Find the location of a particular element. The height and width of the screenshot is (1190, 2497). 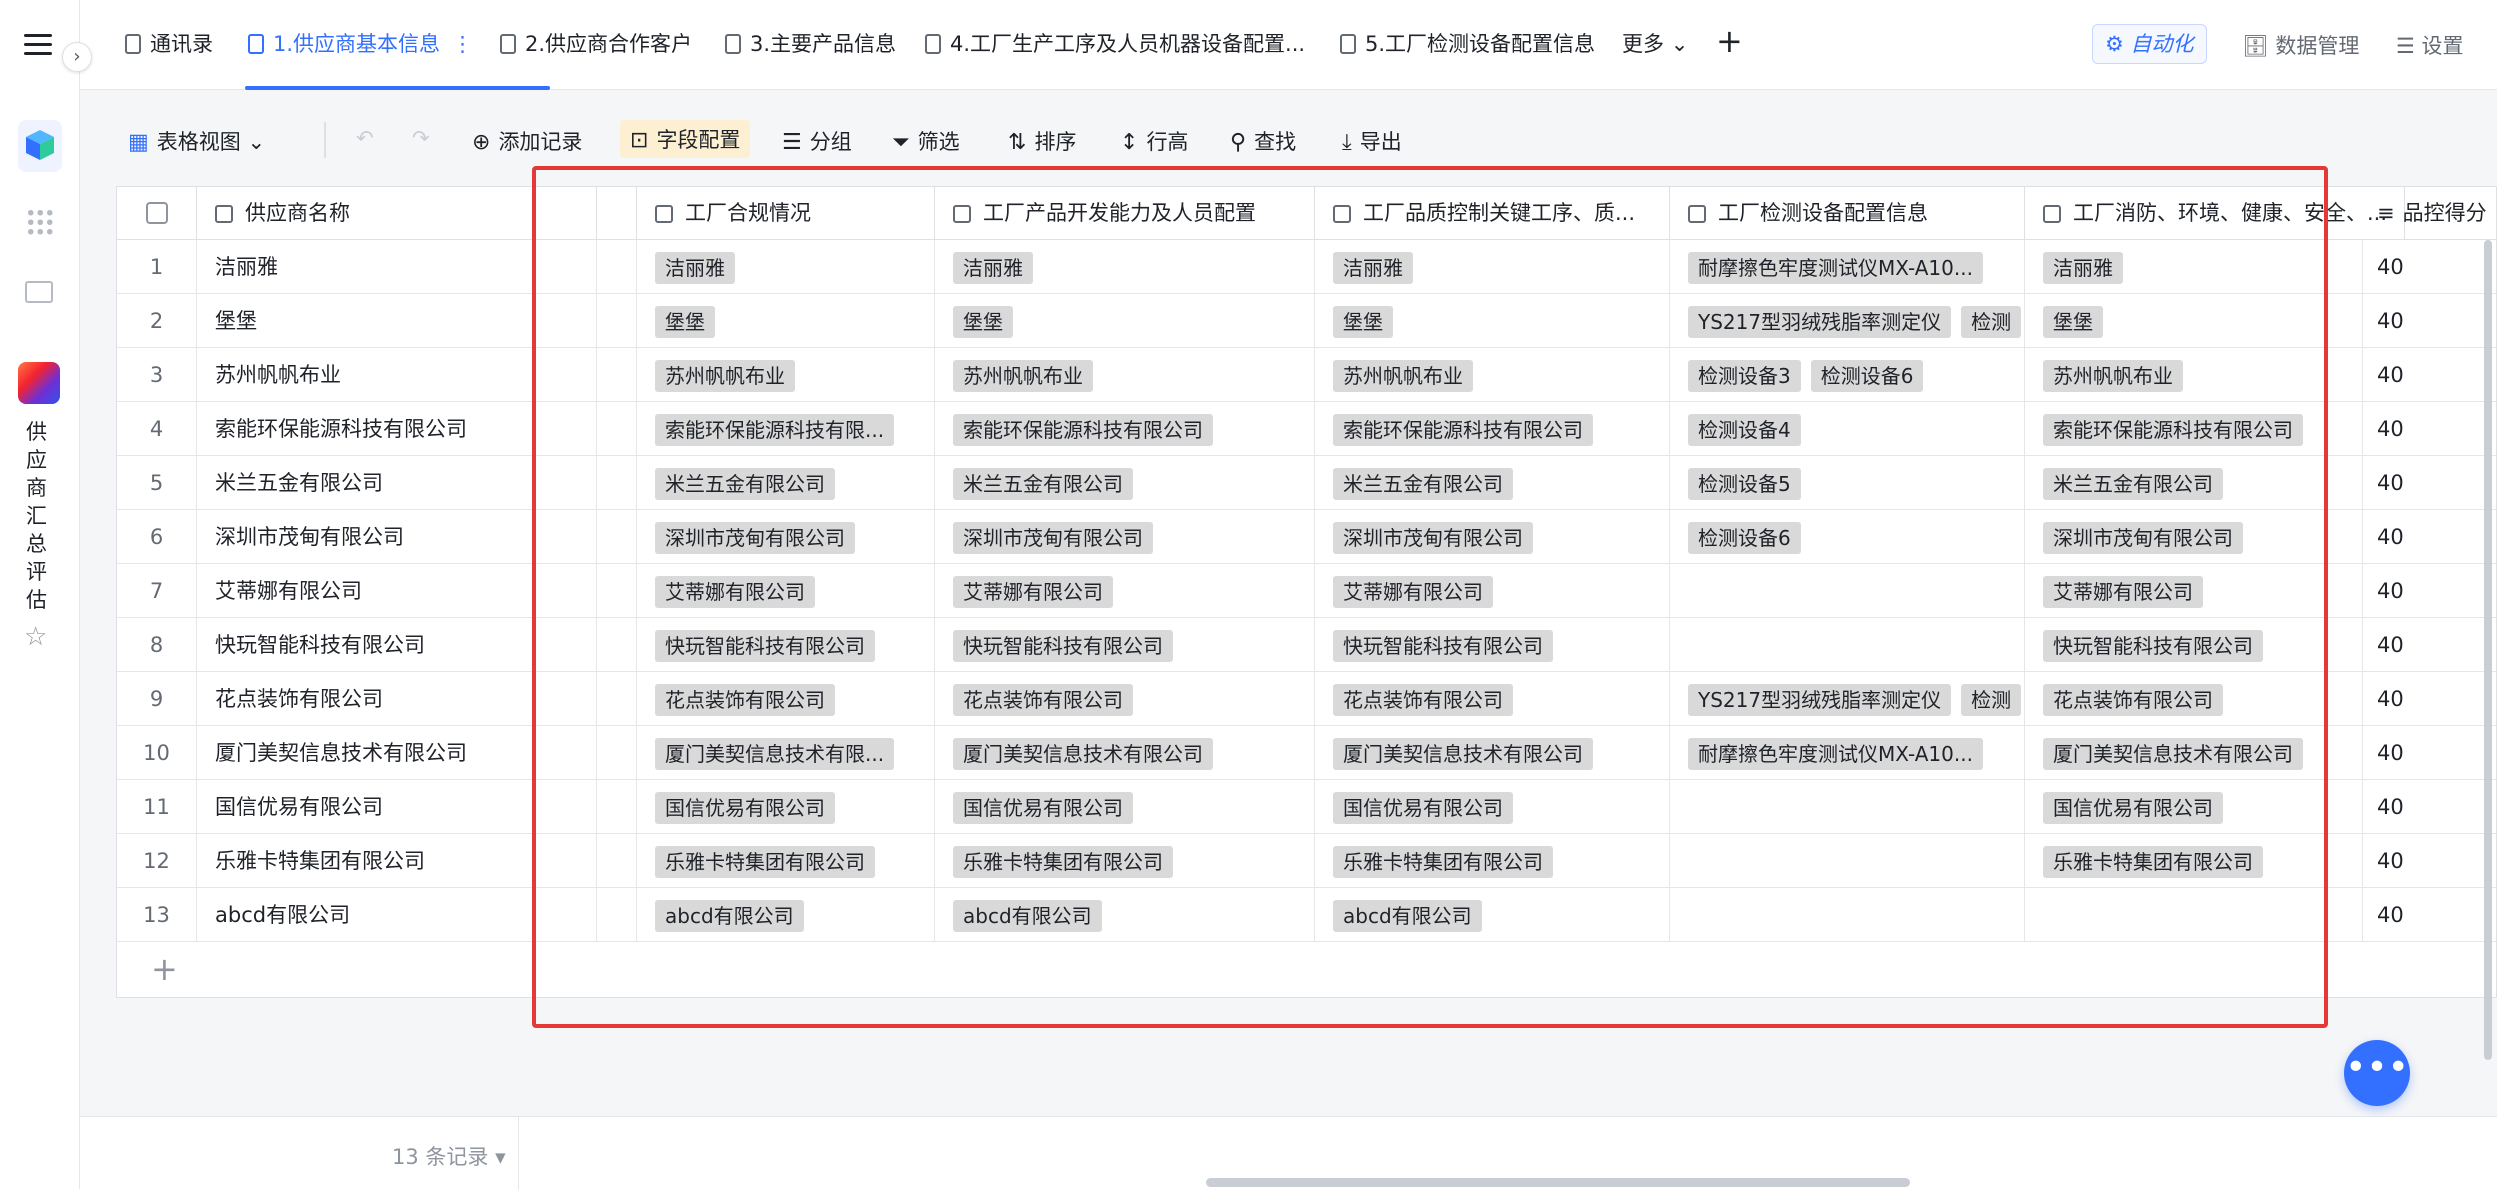

tab-supplier-basic-info: 1.供应商基本信息 ⋮ is located at coordinates (360, 43).